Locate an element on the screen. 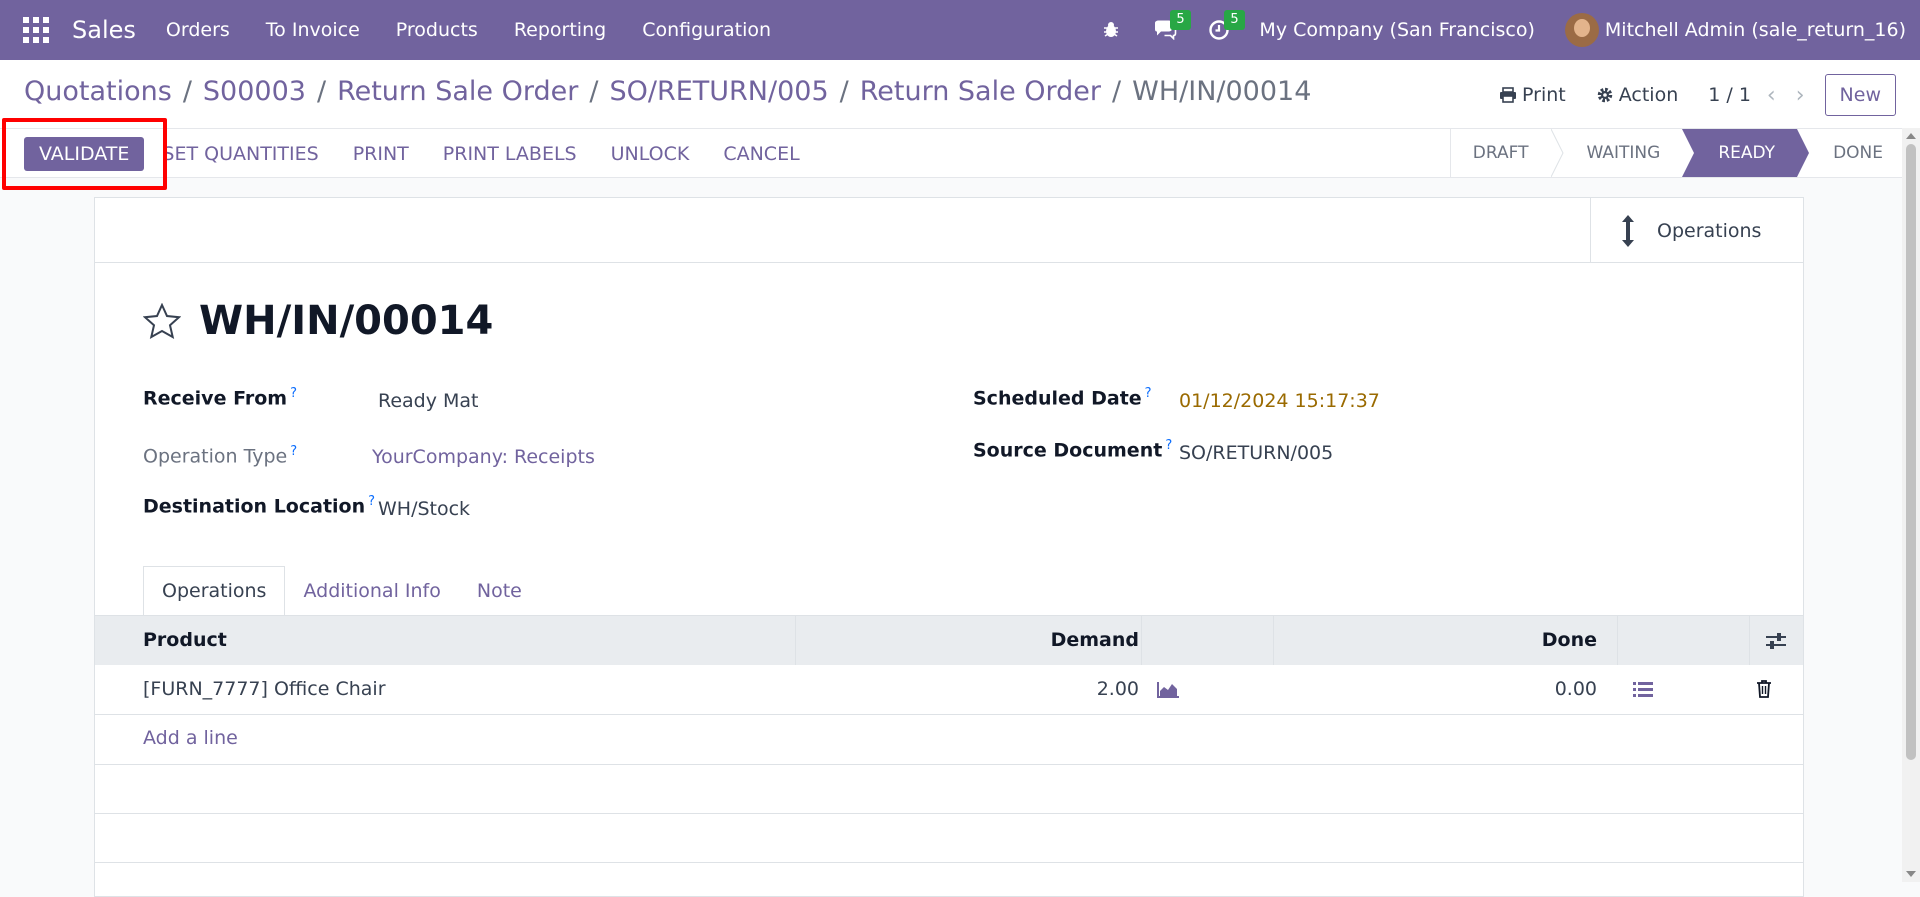 This screenshot has width=1920, height=897. status-stages: DRAFT WAITING READY DONE is located at coordinates (1677, 153).